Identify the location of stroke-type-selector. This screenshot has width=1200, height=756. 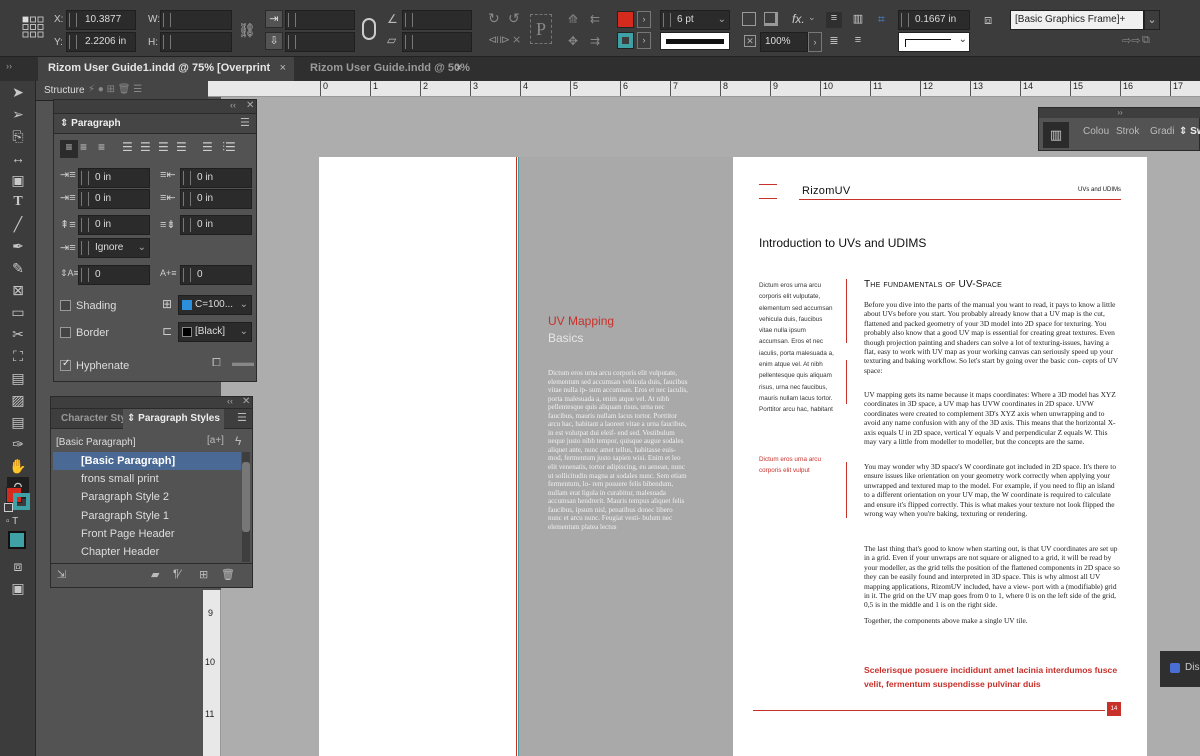
(695, 41).